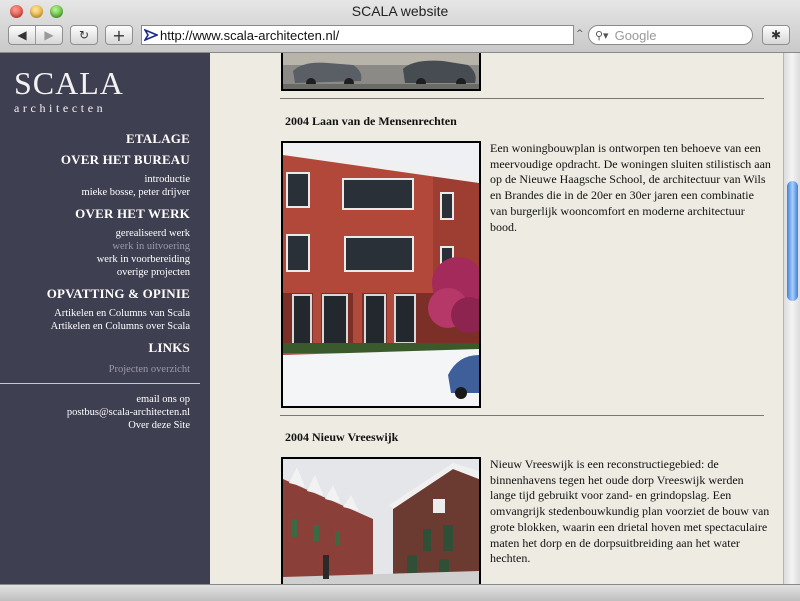  I want to click on back-forward-group: ◀ ▶, so click(35, 35).